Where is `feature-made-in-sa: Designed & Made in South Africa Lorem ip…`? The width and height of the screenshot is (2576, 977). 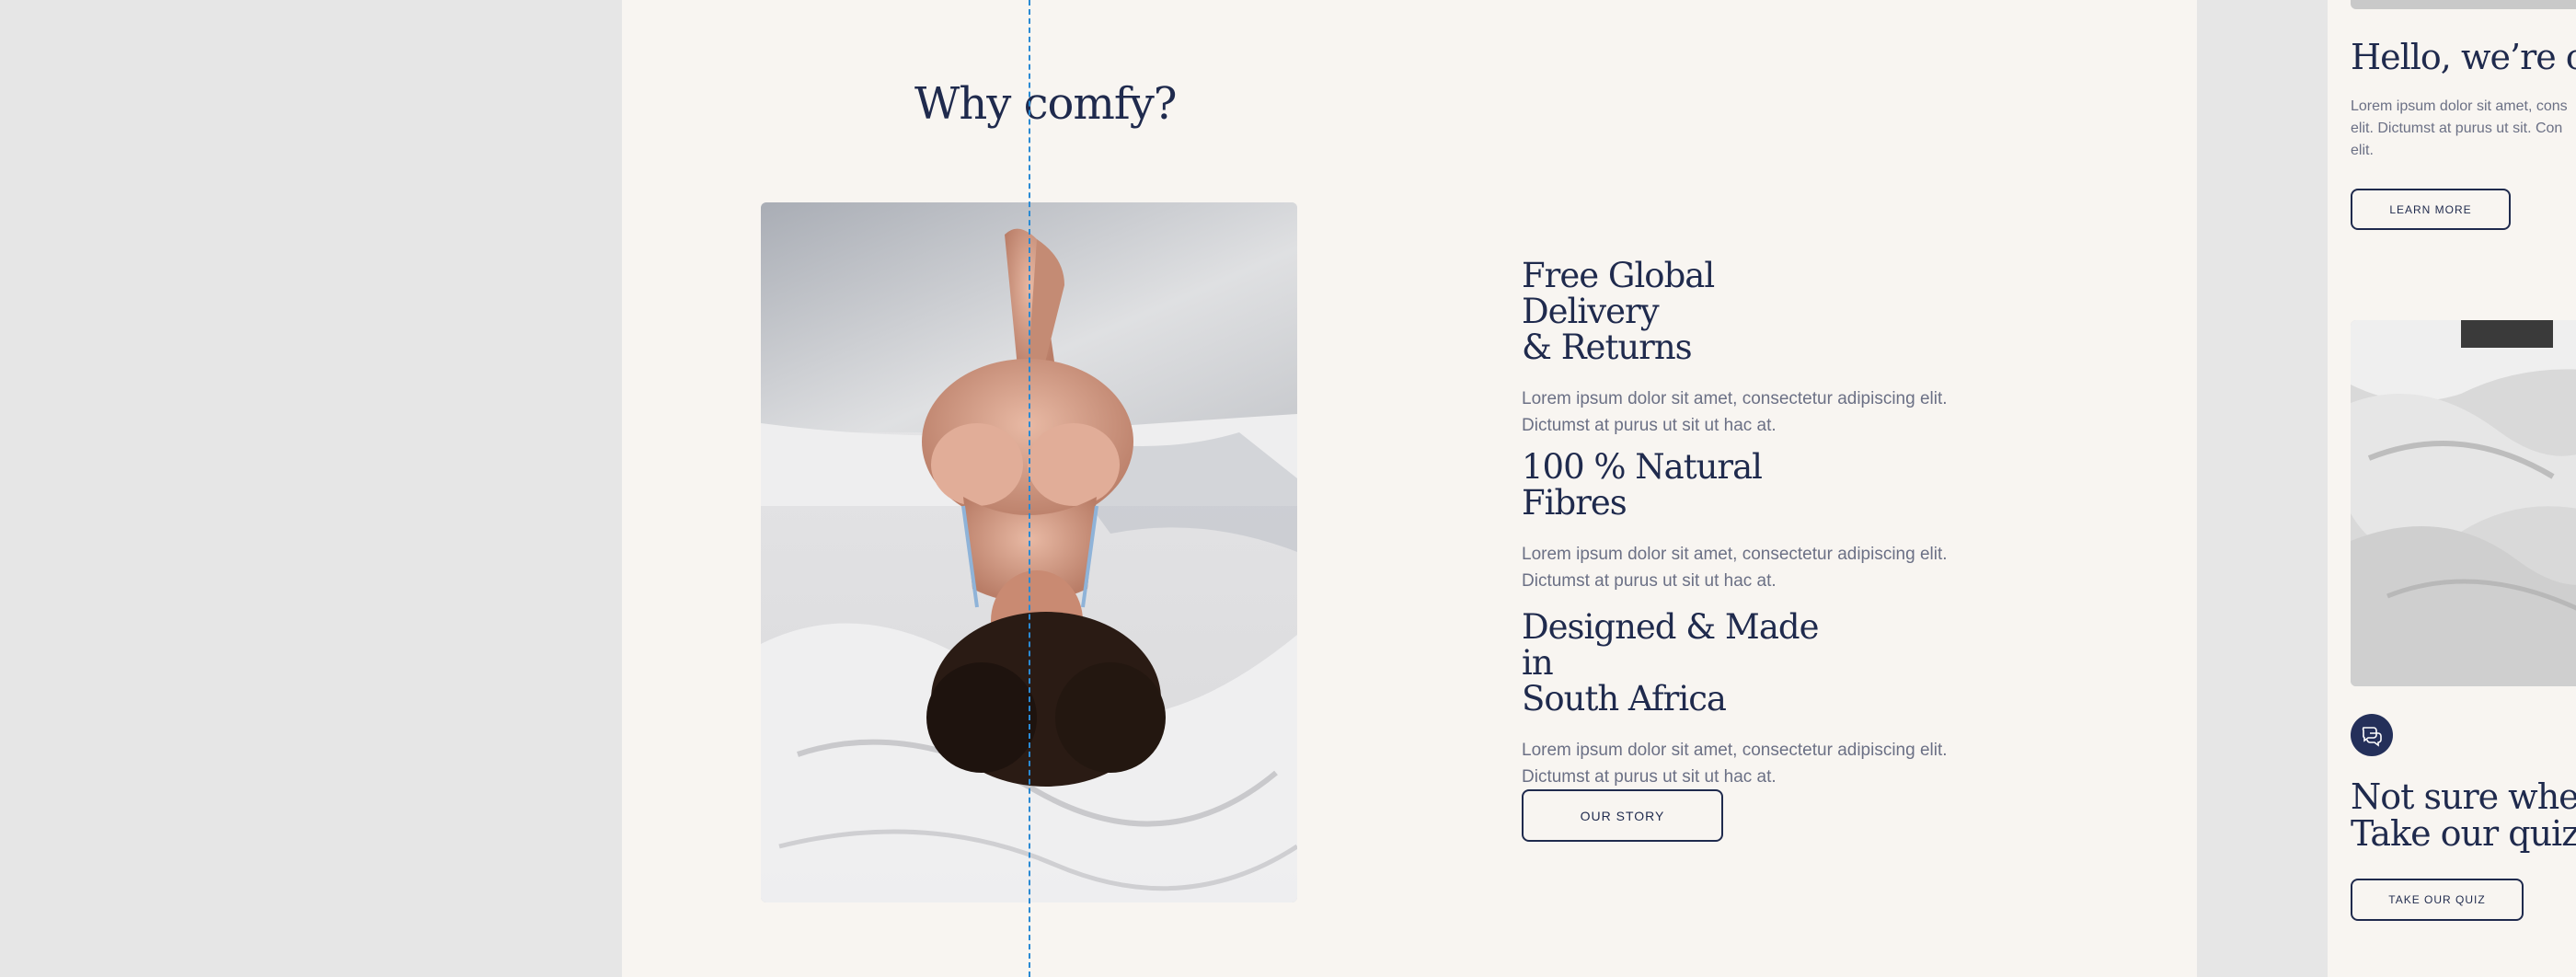 feature-made-in-sa: Designed & Made in South Africa Lorem ip… is located at coordinates (1735, 699).